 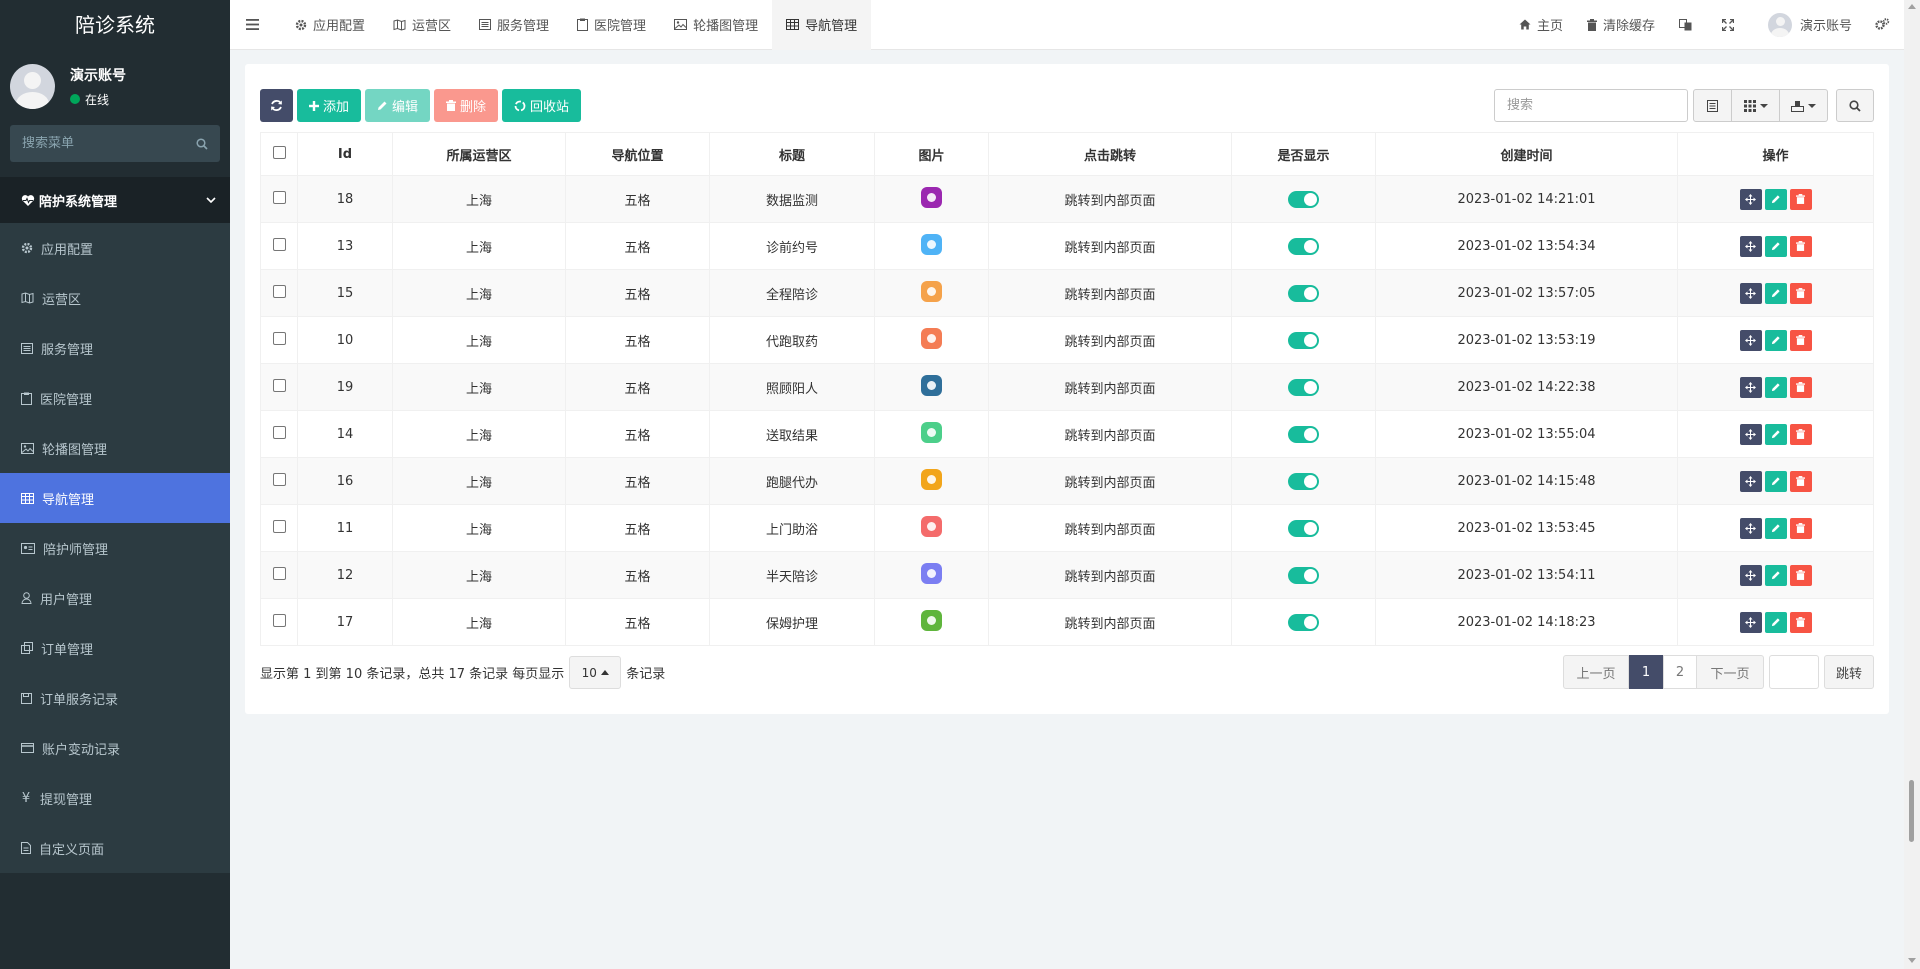 I want to click on sidebar-item-custom-page: 自定义页面, so click(x=115, y=848).